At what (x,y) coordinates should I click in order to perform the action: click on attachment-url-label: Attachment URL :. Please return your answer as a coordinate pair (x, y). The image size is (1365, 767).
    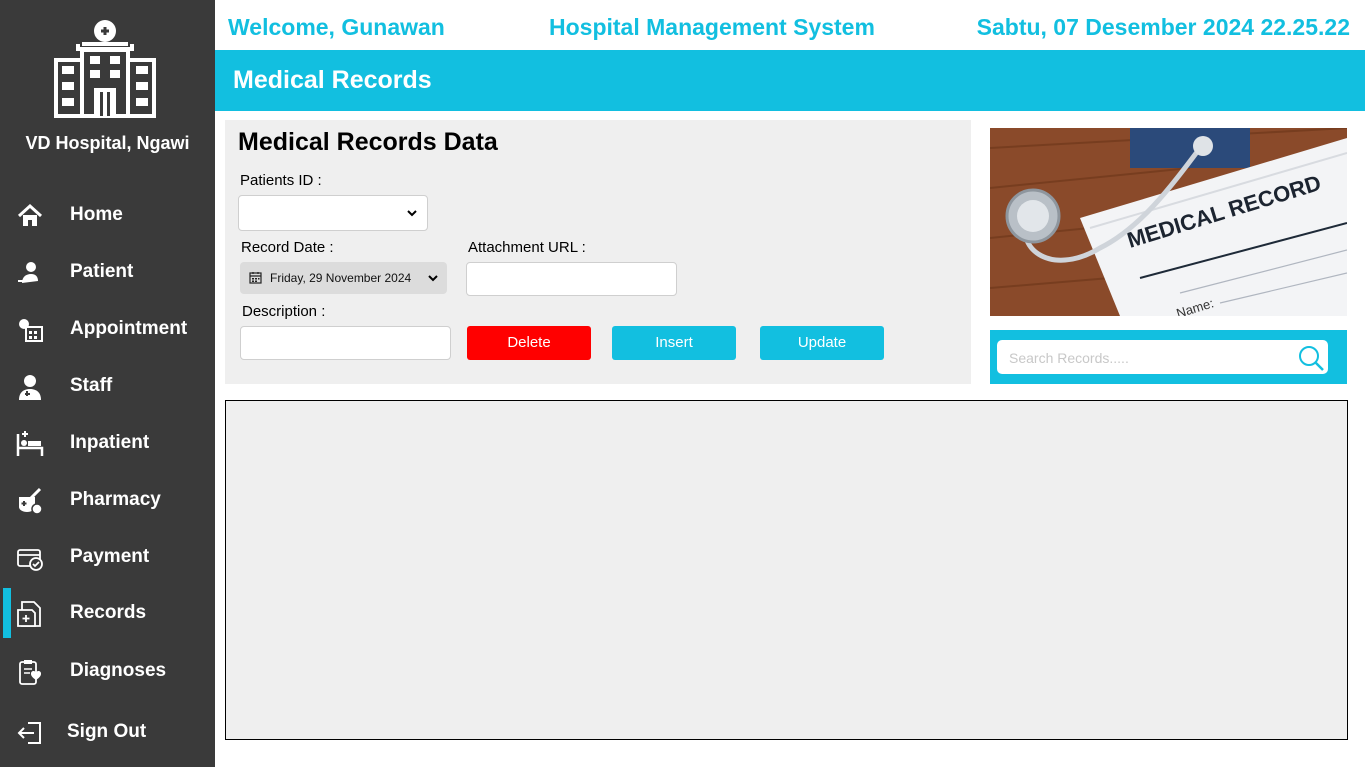
    Looking at the image, I should click on (527, 247).